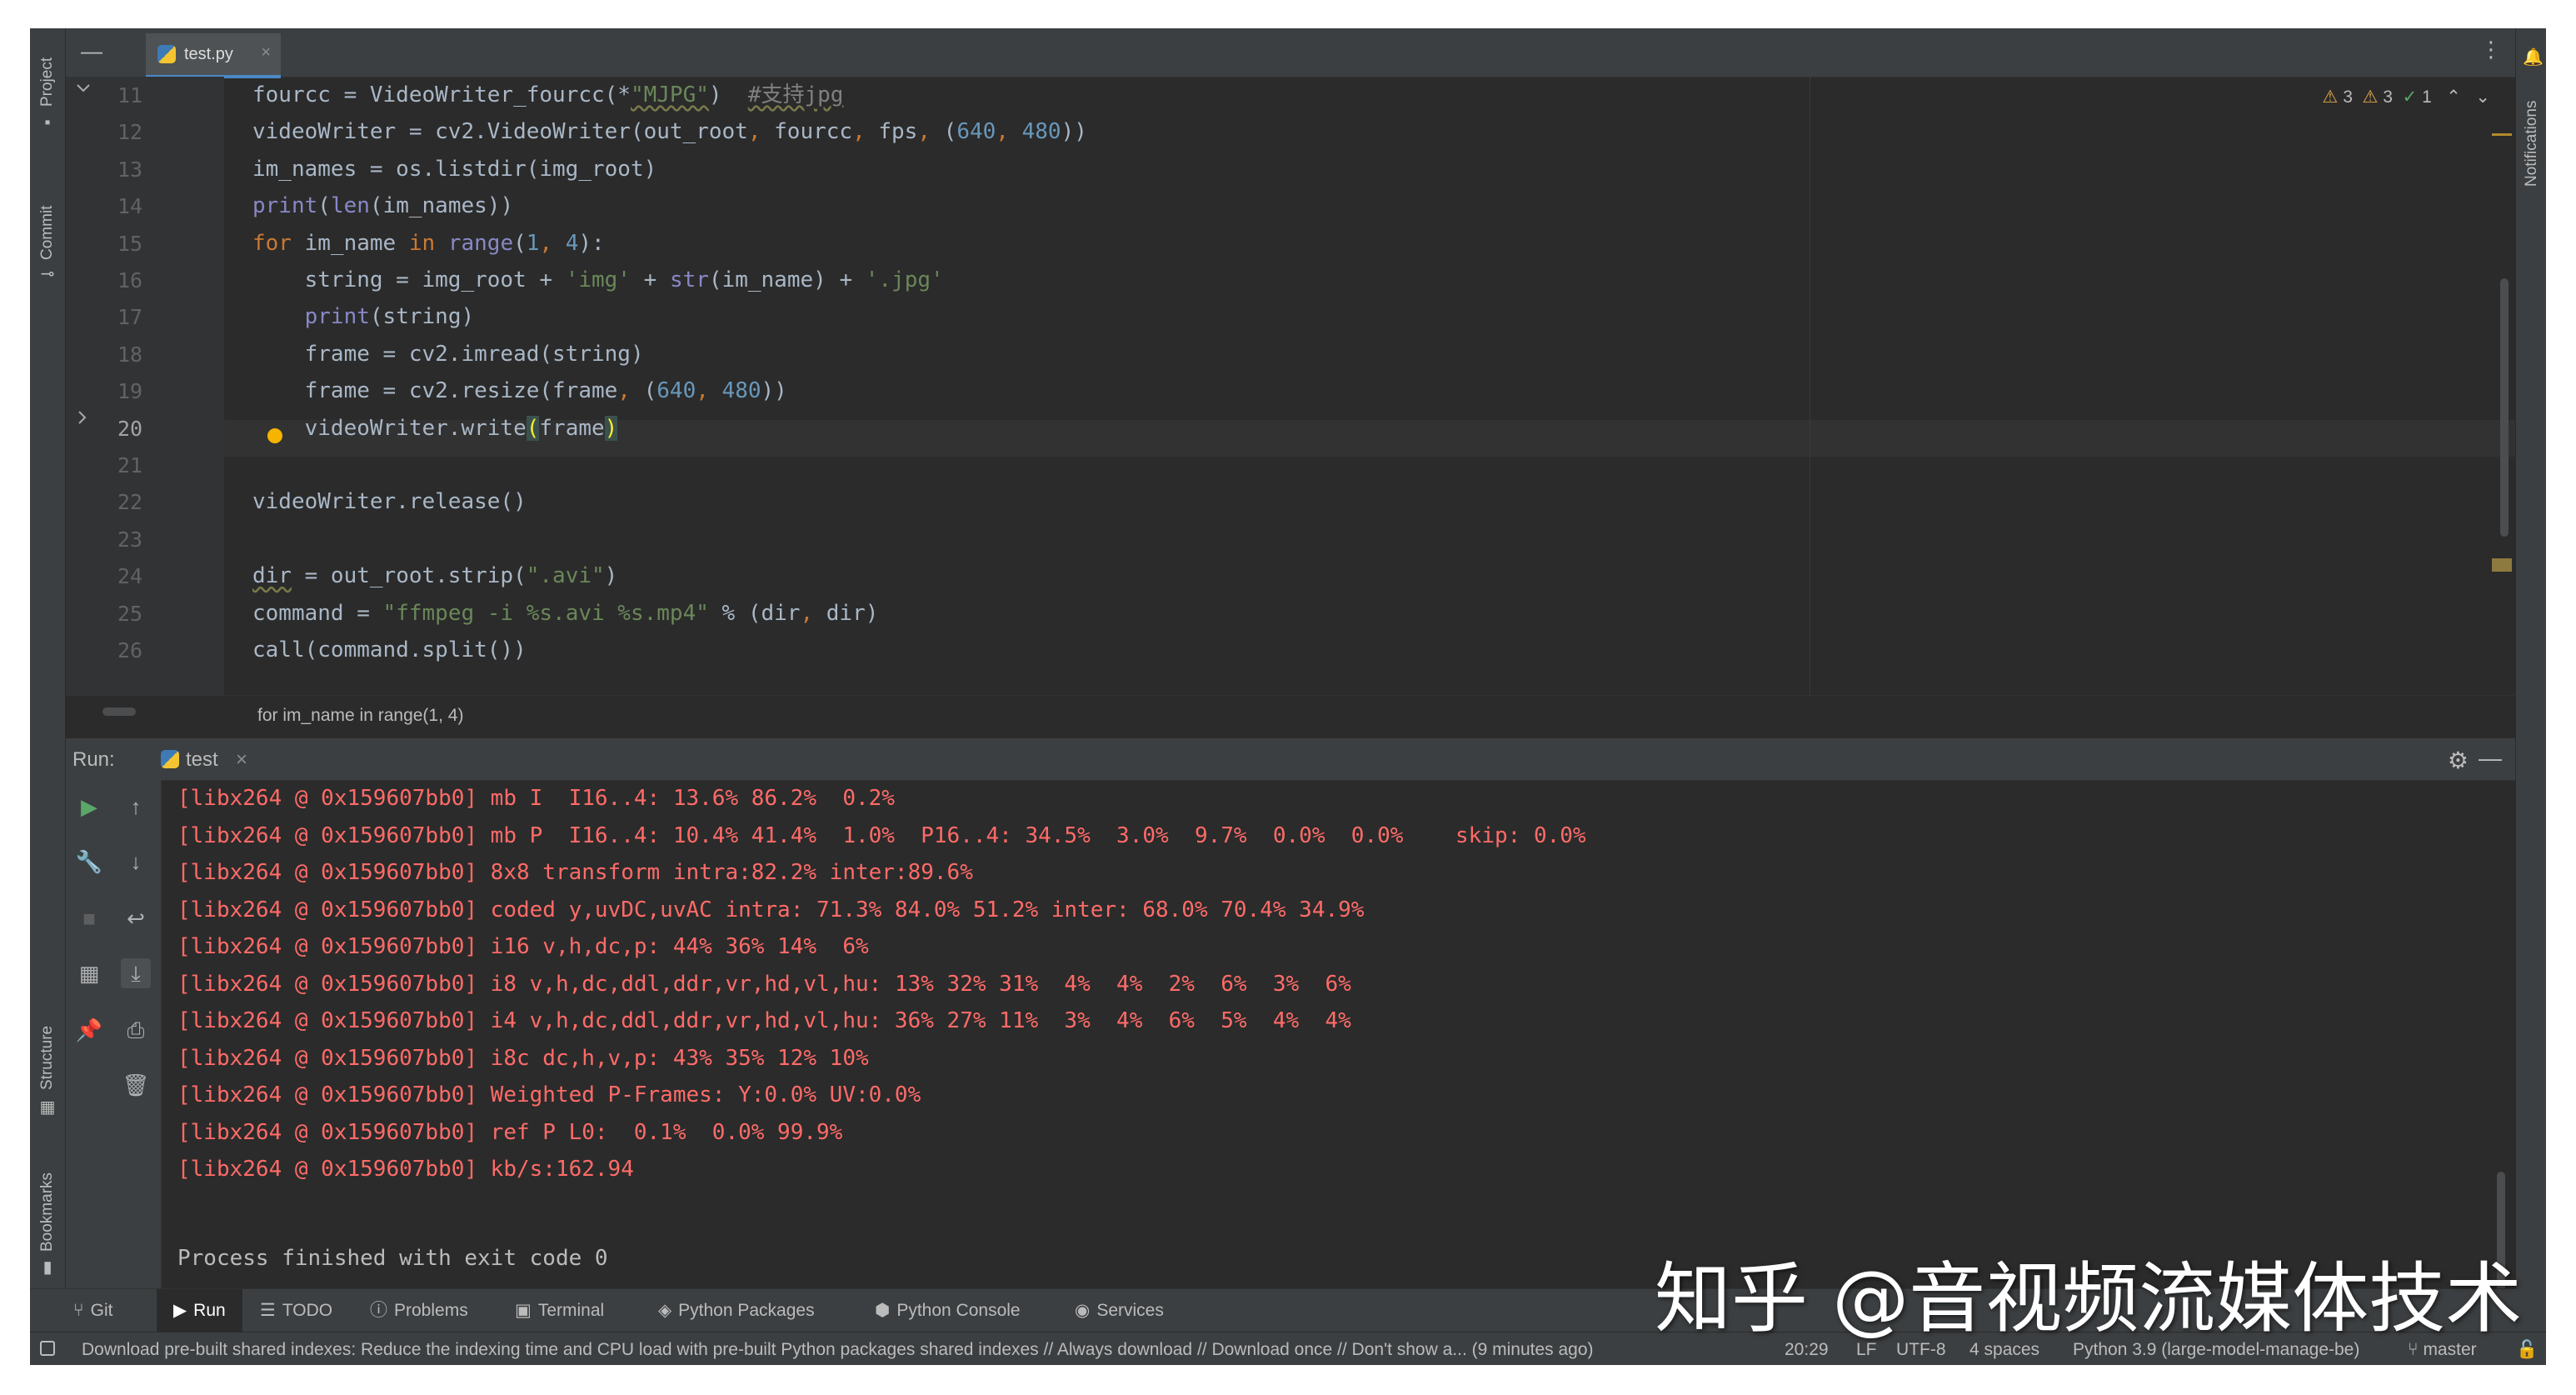  Describe the element at coordinates (360, 716) in the screenshot. I see `breadcrumb-item: for im_name in range(1, 4)` at that location.